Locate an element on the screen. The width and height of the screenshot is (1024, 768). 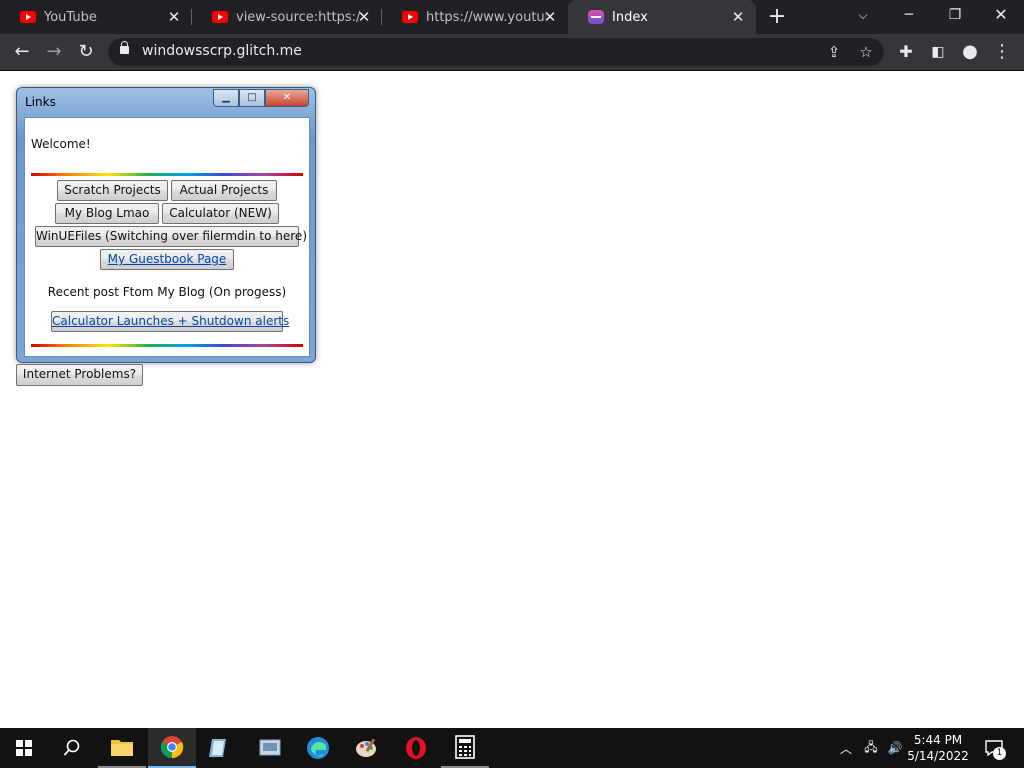
control-panel-icon is located at coordinates (270, 747).